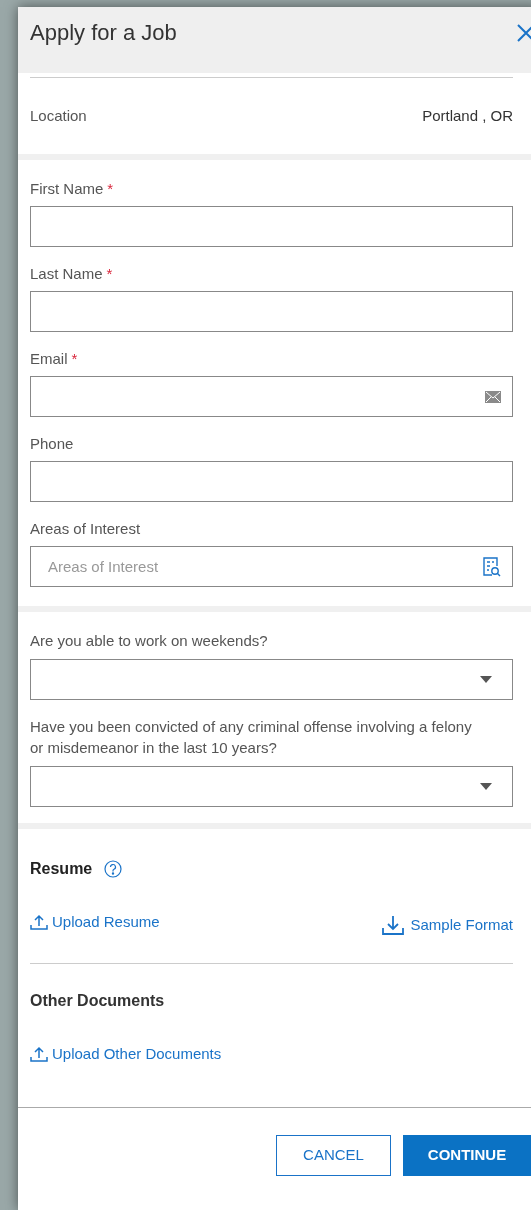 This screenshot has width=531, height=1210. Describe the element at coordinates (61, 869) in the screenshot. I see `section-title: Resume` at that location.